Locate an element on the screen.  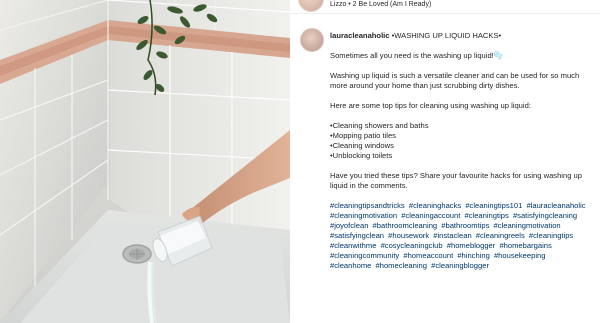
audio-track-link: Lizzo • 2 Be Loved (Am I Ready) is located at coordinates (380, 4).